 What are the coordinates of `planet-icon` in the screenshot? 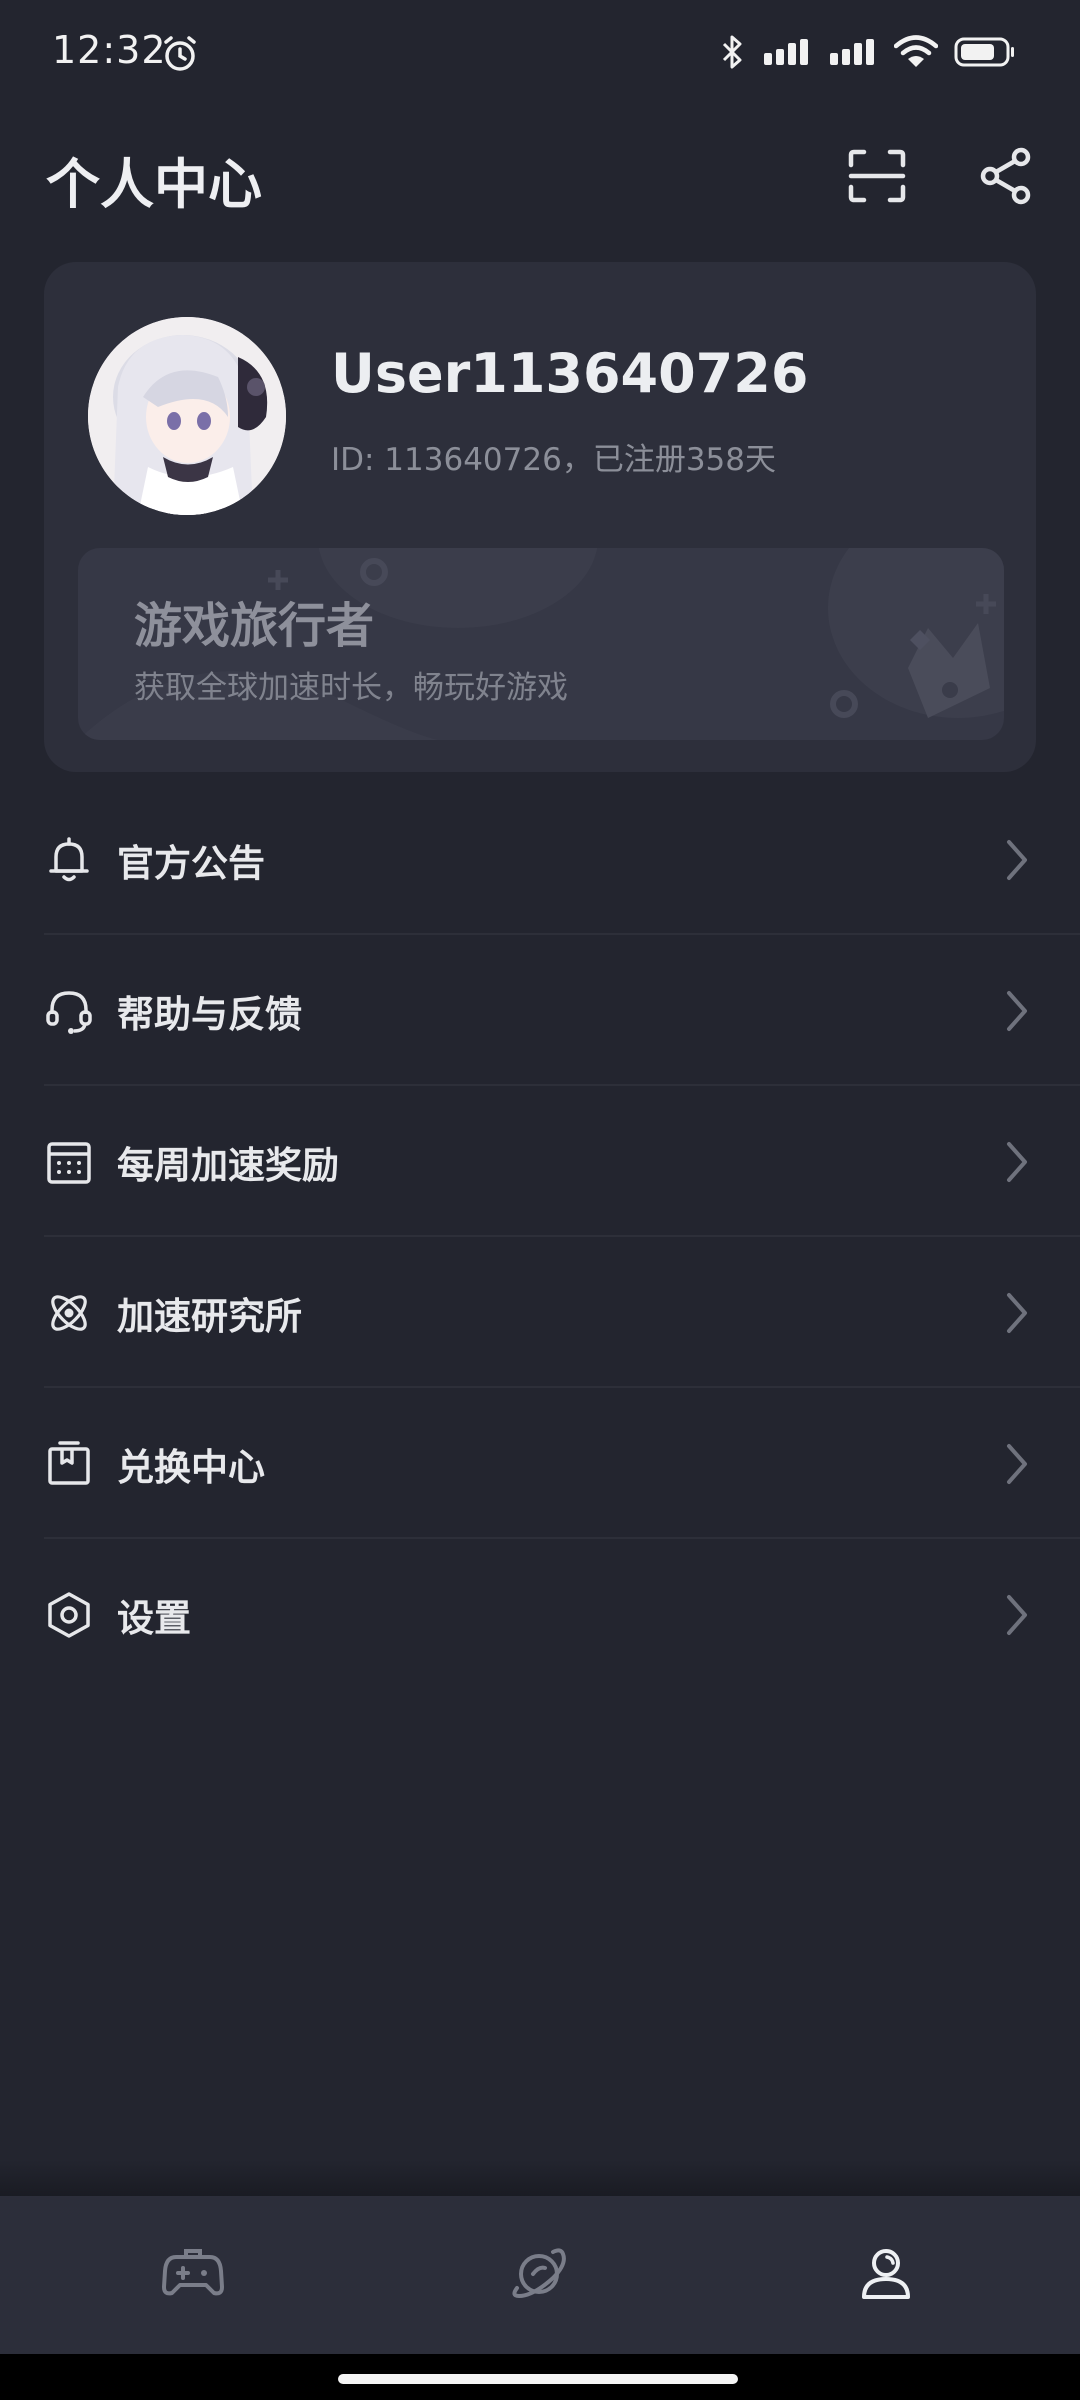 It's located at (539, 2273).